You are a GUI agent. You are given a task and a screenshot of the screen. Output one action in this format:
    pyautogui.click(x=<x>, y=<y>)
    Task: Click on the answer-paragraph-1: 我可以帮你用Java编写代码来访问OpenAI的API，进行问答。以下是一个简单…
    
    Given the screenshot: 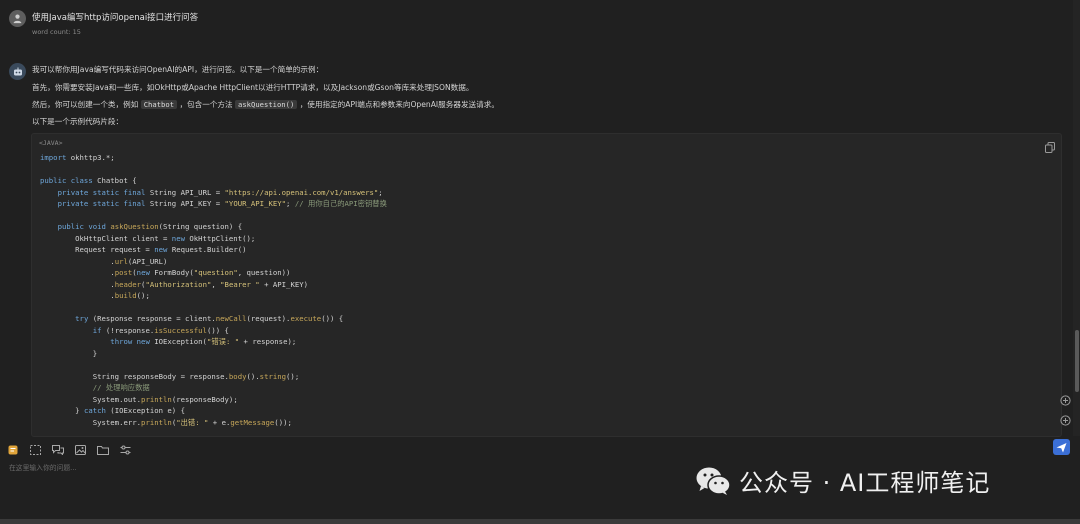 What is the action you would take?
    pyautogui.click(x=178, y=69)
    